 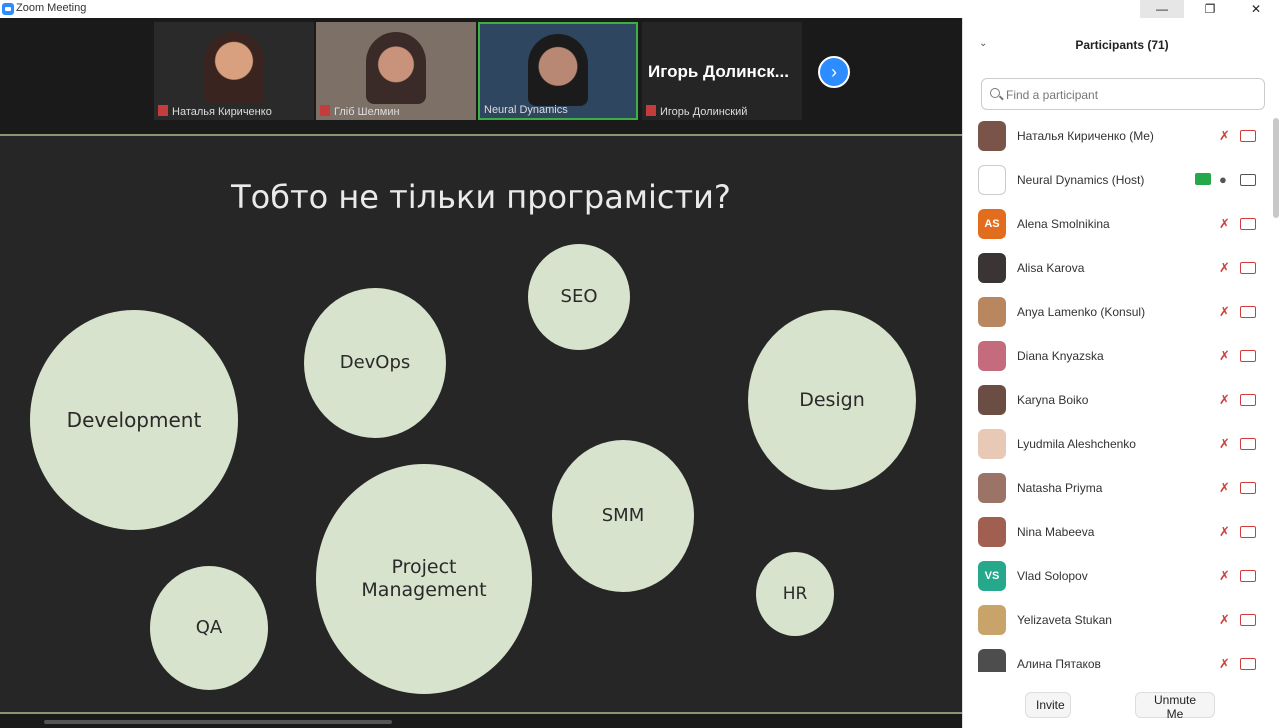 What do you see at coordinates (1121, 705) in the screenshot?
I see `participants-footer: Invite Unmute Me` at bounding box center [1121, 705].